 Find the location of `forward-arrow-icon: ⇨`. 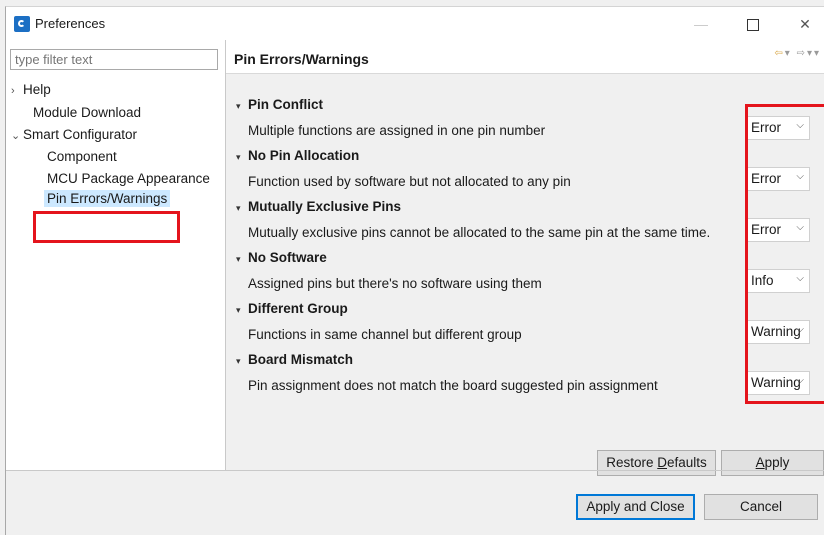

forward-arrow-icon: ⇨ is located at coordinates (802, 53).